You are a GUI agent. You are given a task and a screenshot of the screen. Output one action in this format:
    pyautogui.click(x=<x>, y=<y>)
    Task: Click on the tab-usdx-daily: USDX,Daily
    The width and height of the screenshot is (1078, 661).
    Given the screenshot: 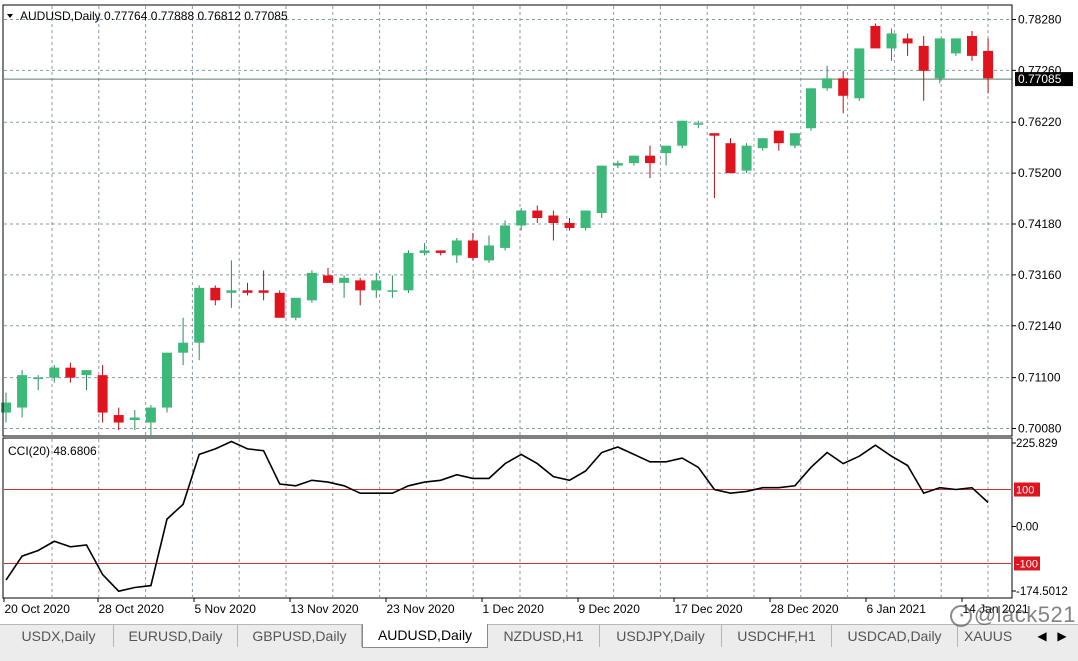 What is the action you would take?
    pyautogui.click(x=59, y=636)
    